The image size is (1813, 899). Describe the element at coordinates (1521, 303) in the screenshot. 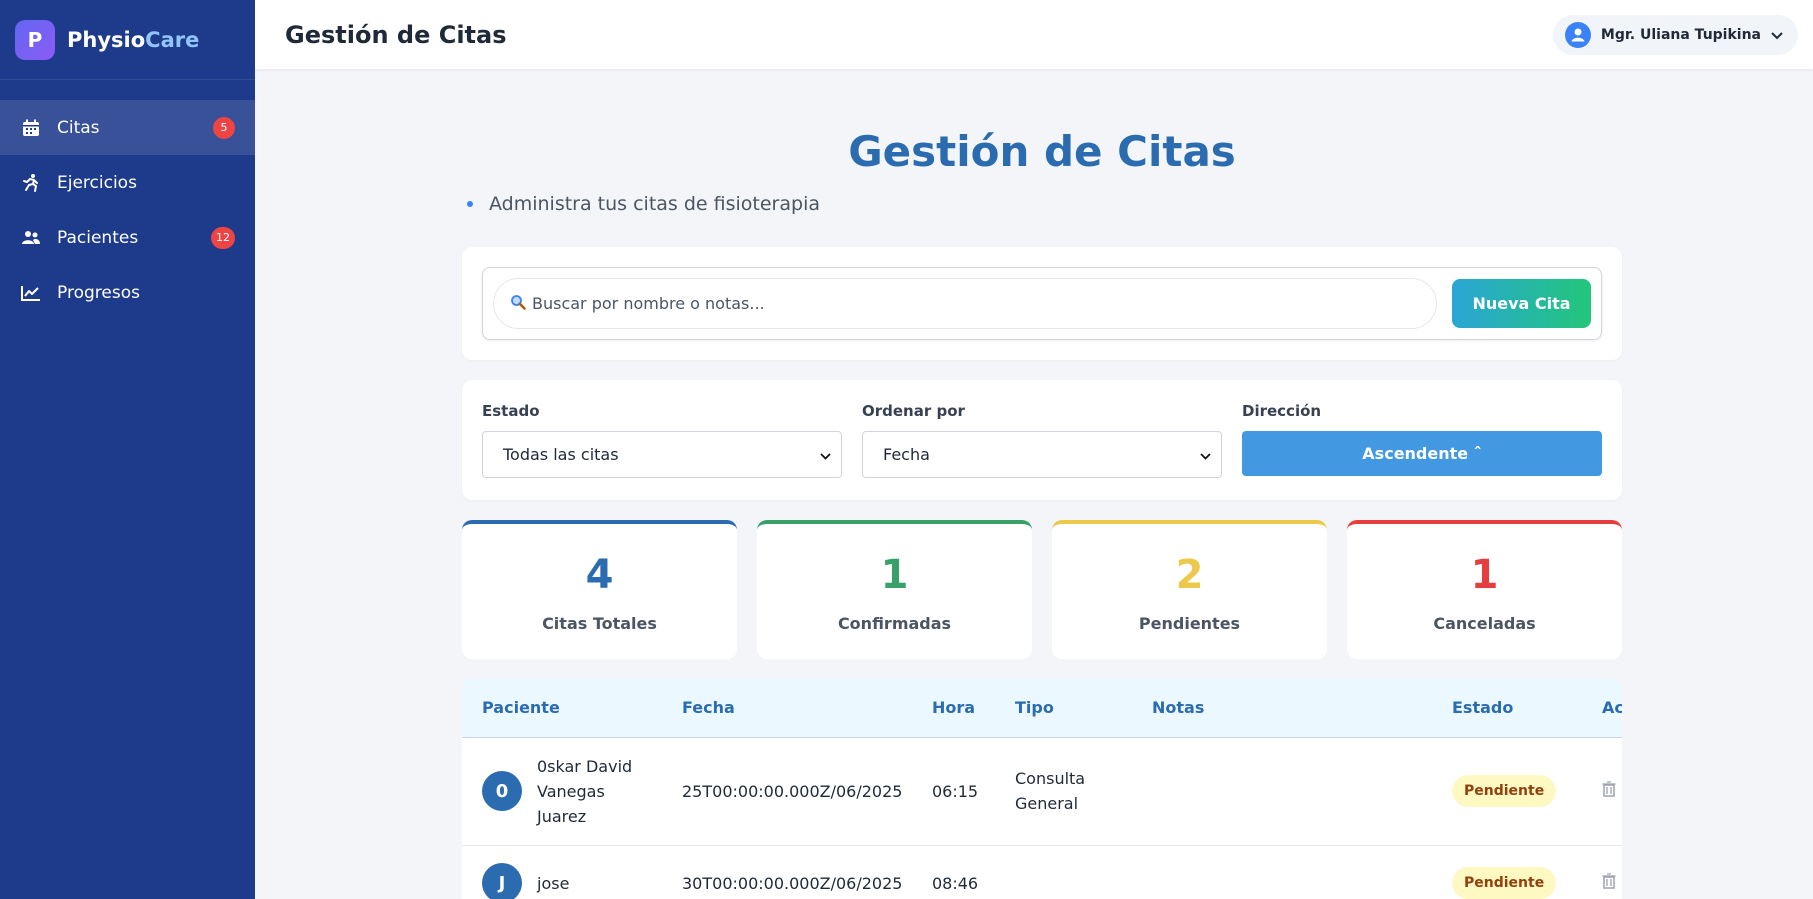

I see `new-appointment-button: Nueva Cita` at that location.